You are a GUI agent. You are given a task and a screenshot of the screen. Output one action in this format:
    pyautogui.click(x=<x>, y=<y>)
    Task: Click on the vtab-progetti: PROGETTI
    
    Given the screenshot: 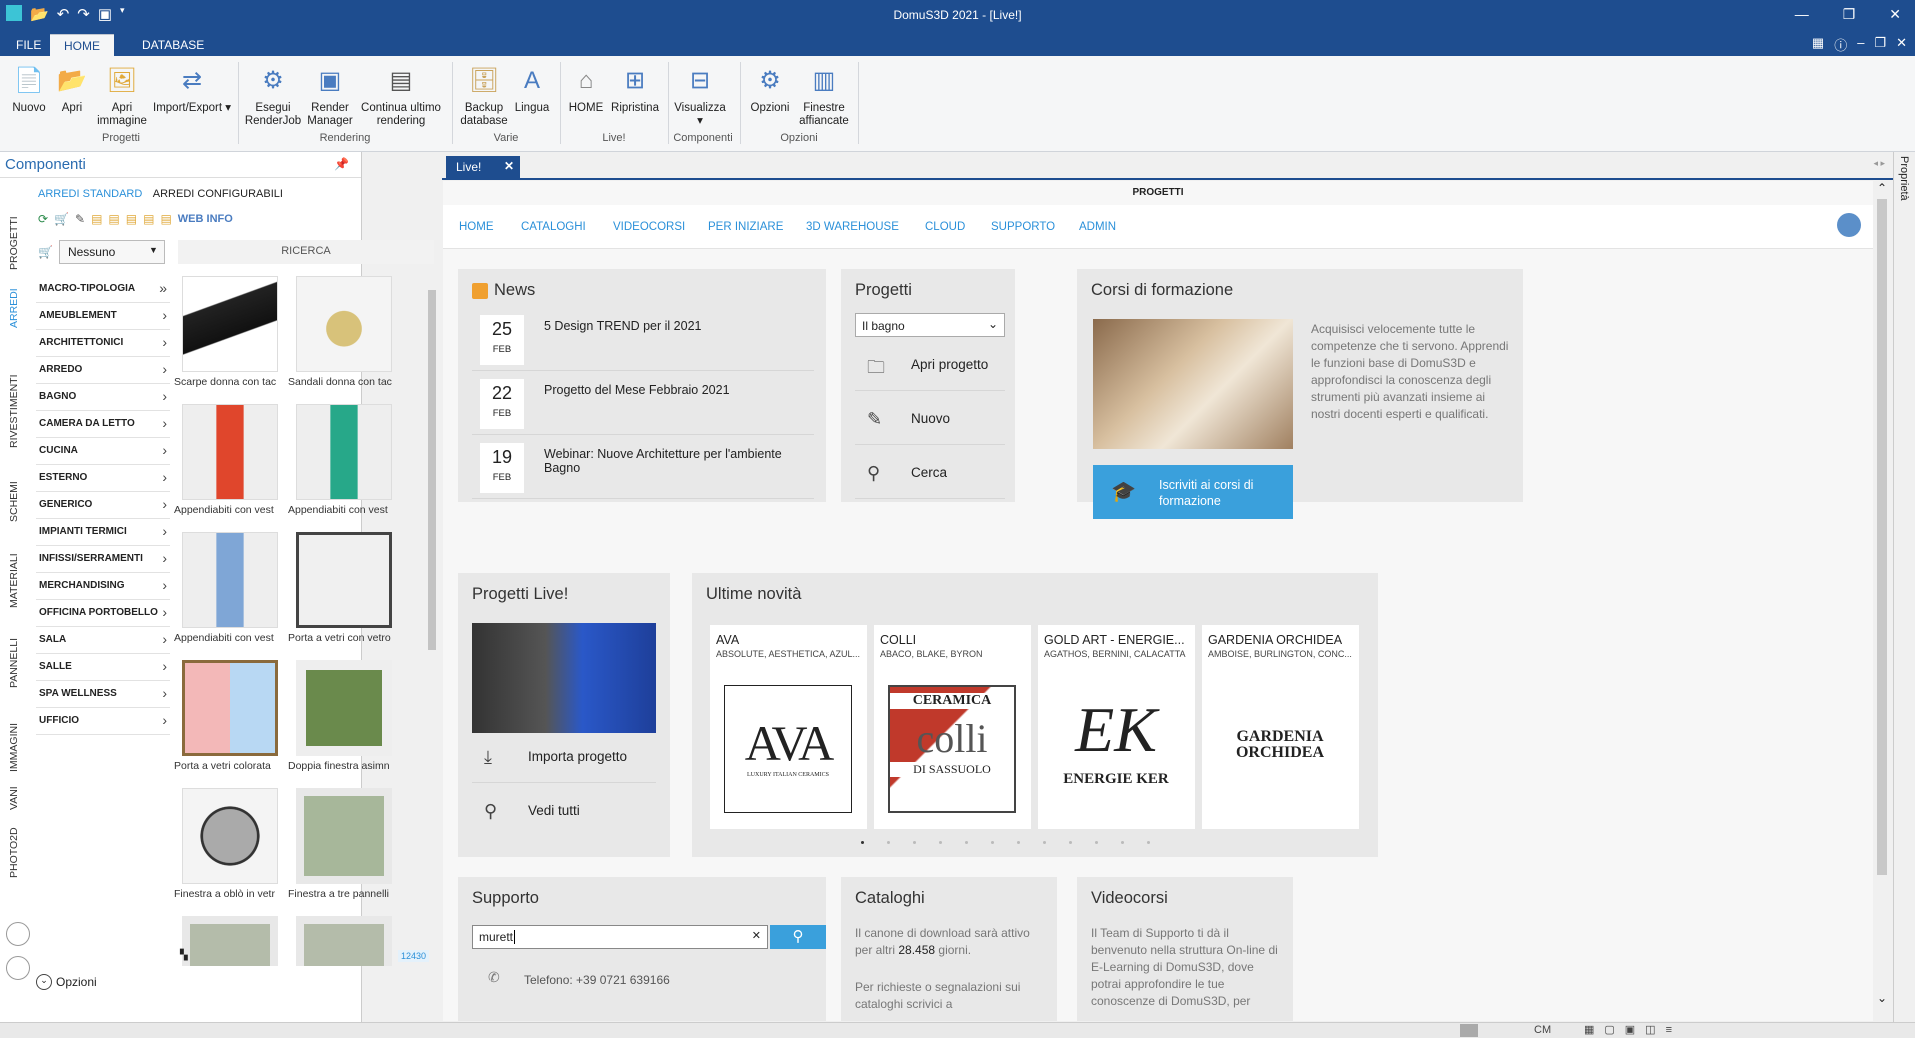 What is the action you would take?
    pyautogui.click(x=14, y=243)
    